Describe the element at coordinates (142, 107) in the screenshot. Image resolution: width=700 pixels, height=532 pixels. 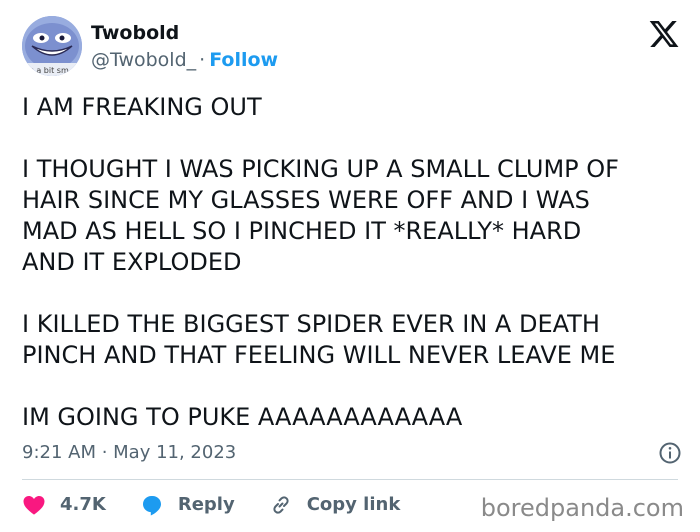
I see `tweet-paragraph: I AM FREAKING OUT` at that location.